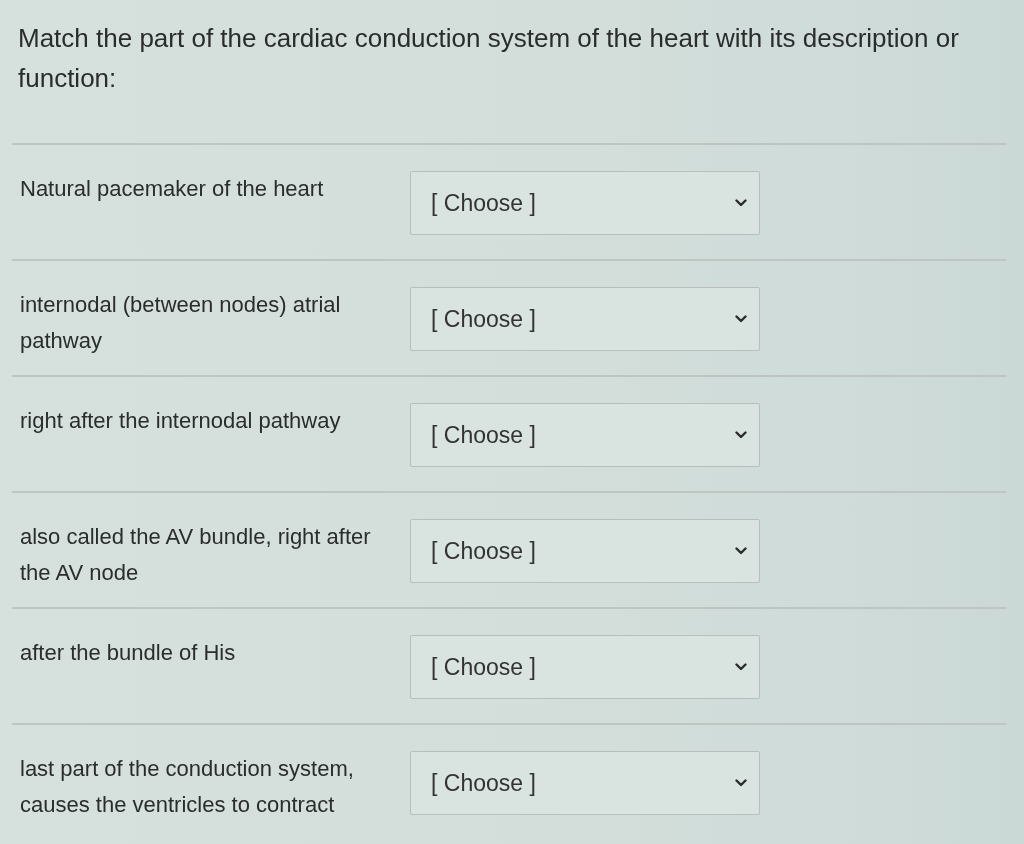 This screenshot has height=844, width=1024. Describe the element at coordinates (488, 58) in the screenshot. I see `question-text: Match the part of the cardiac conduction system of the heart with its description or function:` at that location.